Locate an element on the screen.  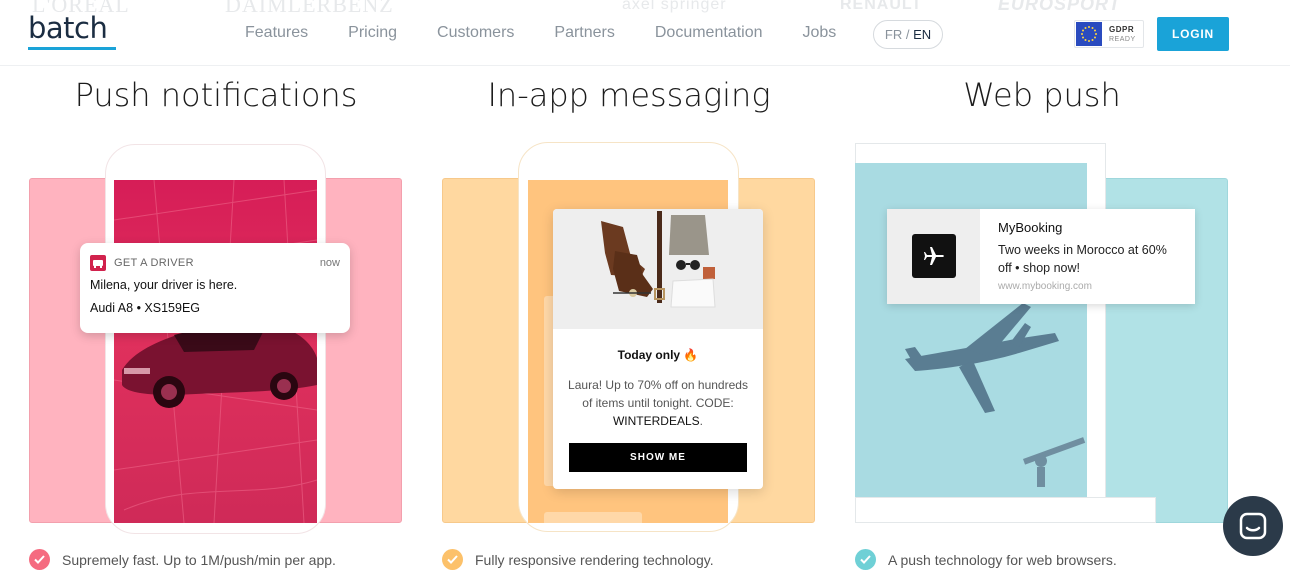
airplane-icon is located at coordinates (934, 256).